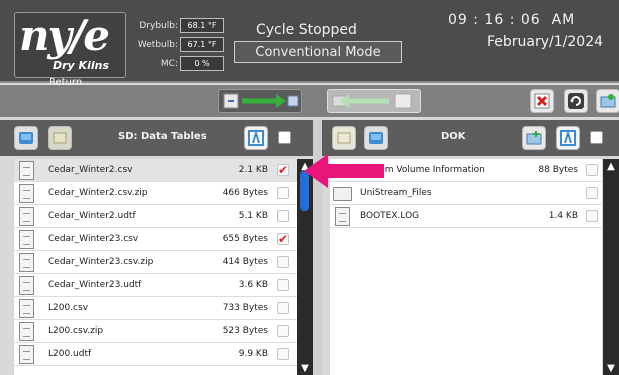 The width and height of the screenshot is (619, 375). What do you see at coordinates (70, 354) in the screenshot?
I see `file-name: L200.udtf` at bounding box center [70, 354].